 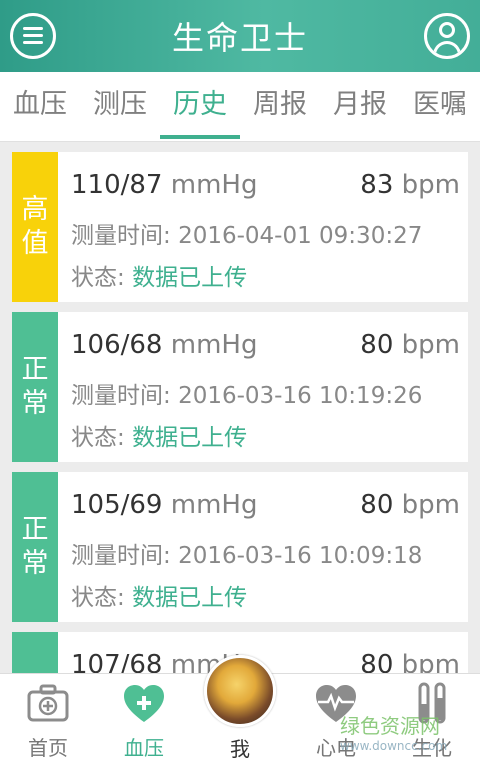 What do you see at coordinates (300, 396) in the screenshot?
I see `time-value: 2016-03-16 10:19:26` at bounding box center [300, 396].